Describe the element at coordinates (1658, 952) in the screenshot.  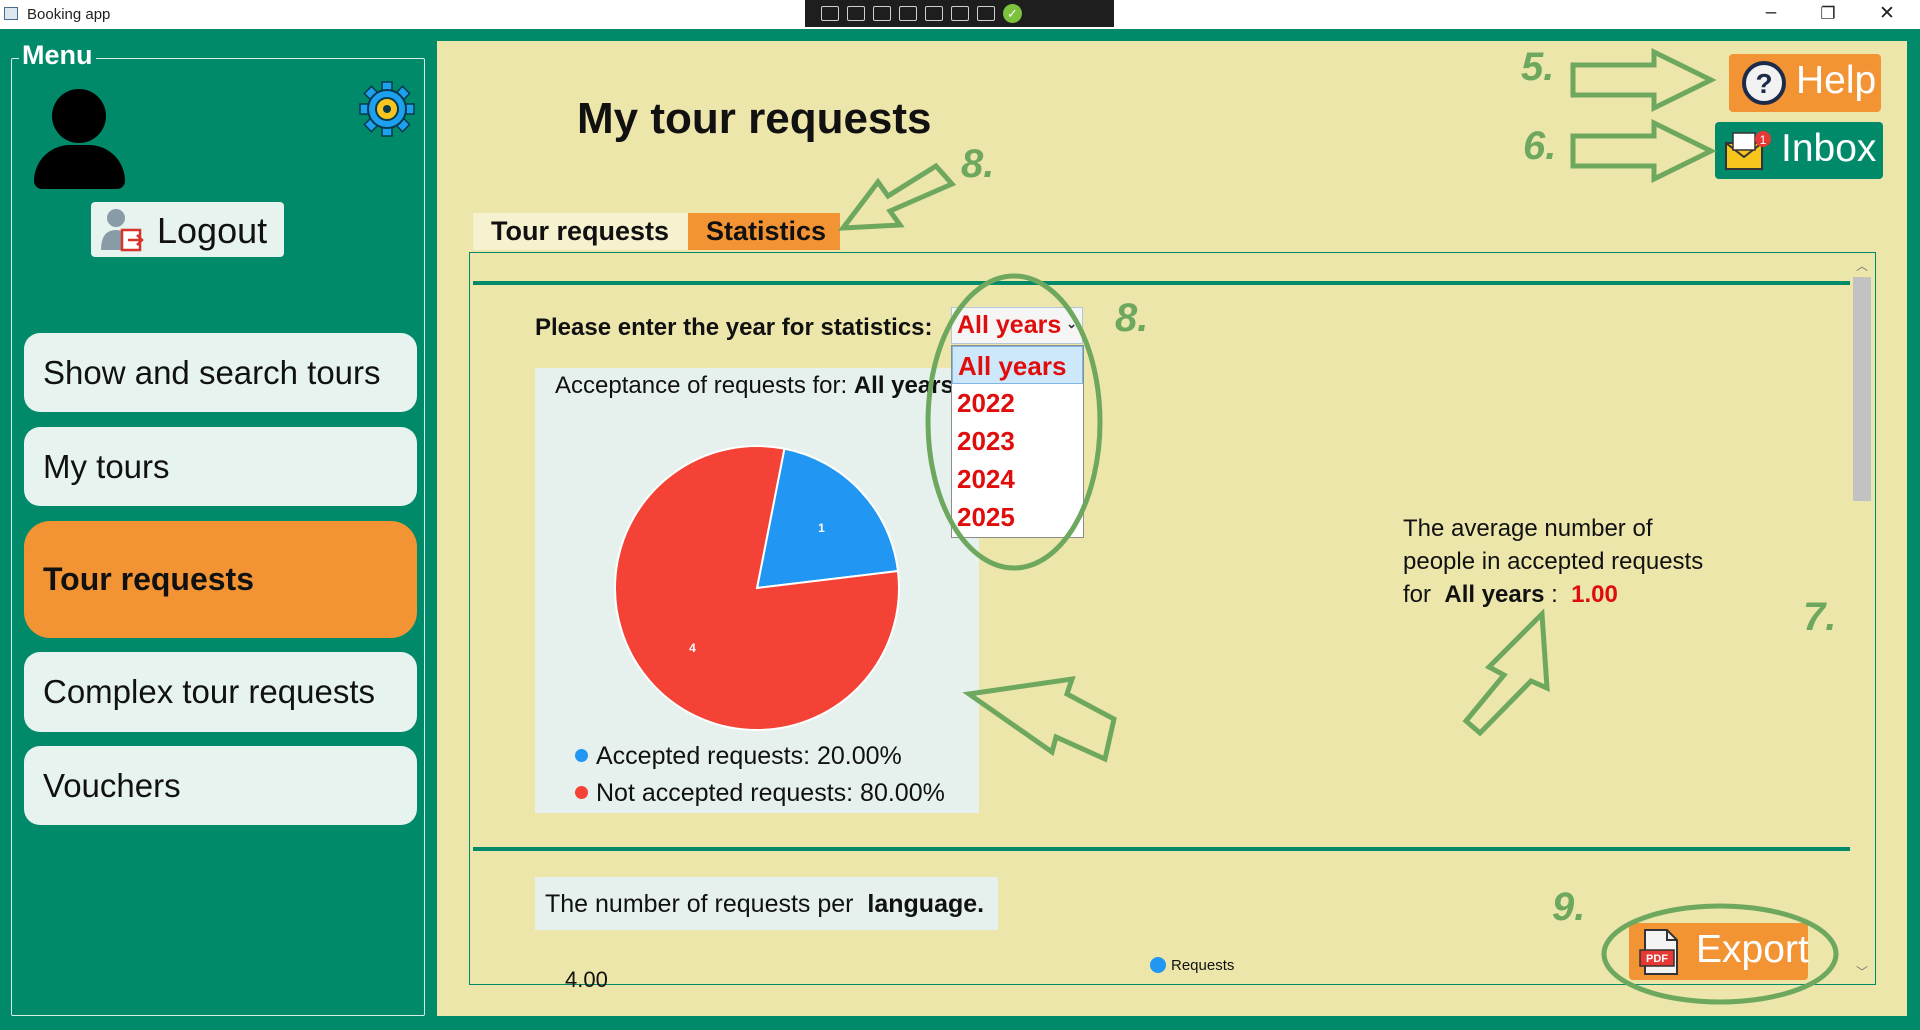
I see `pdf-file-icon: PDF` at that location.